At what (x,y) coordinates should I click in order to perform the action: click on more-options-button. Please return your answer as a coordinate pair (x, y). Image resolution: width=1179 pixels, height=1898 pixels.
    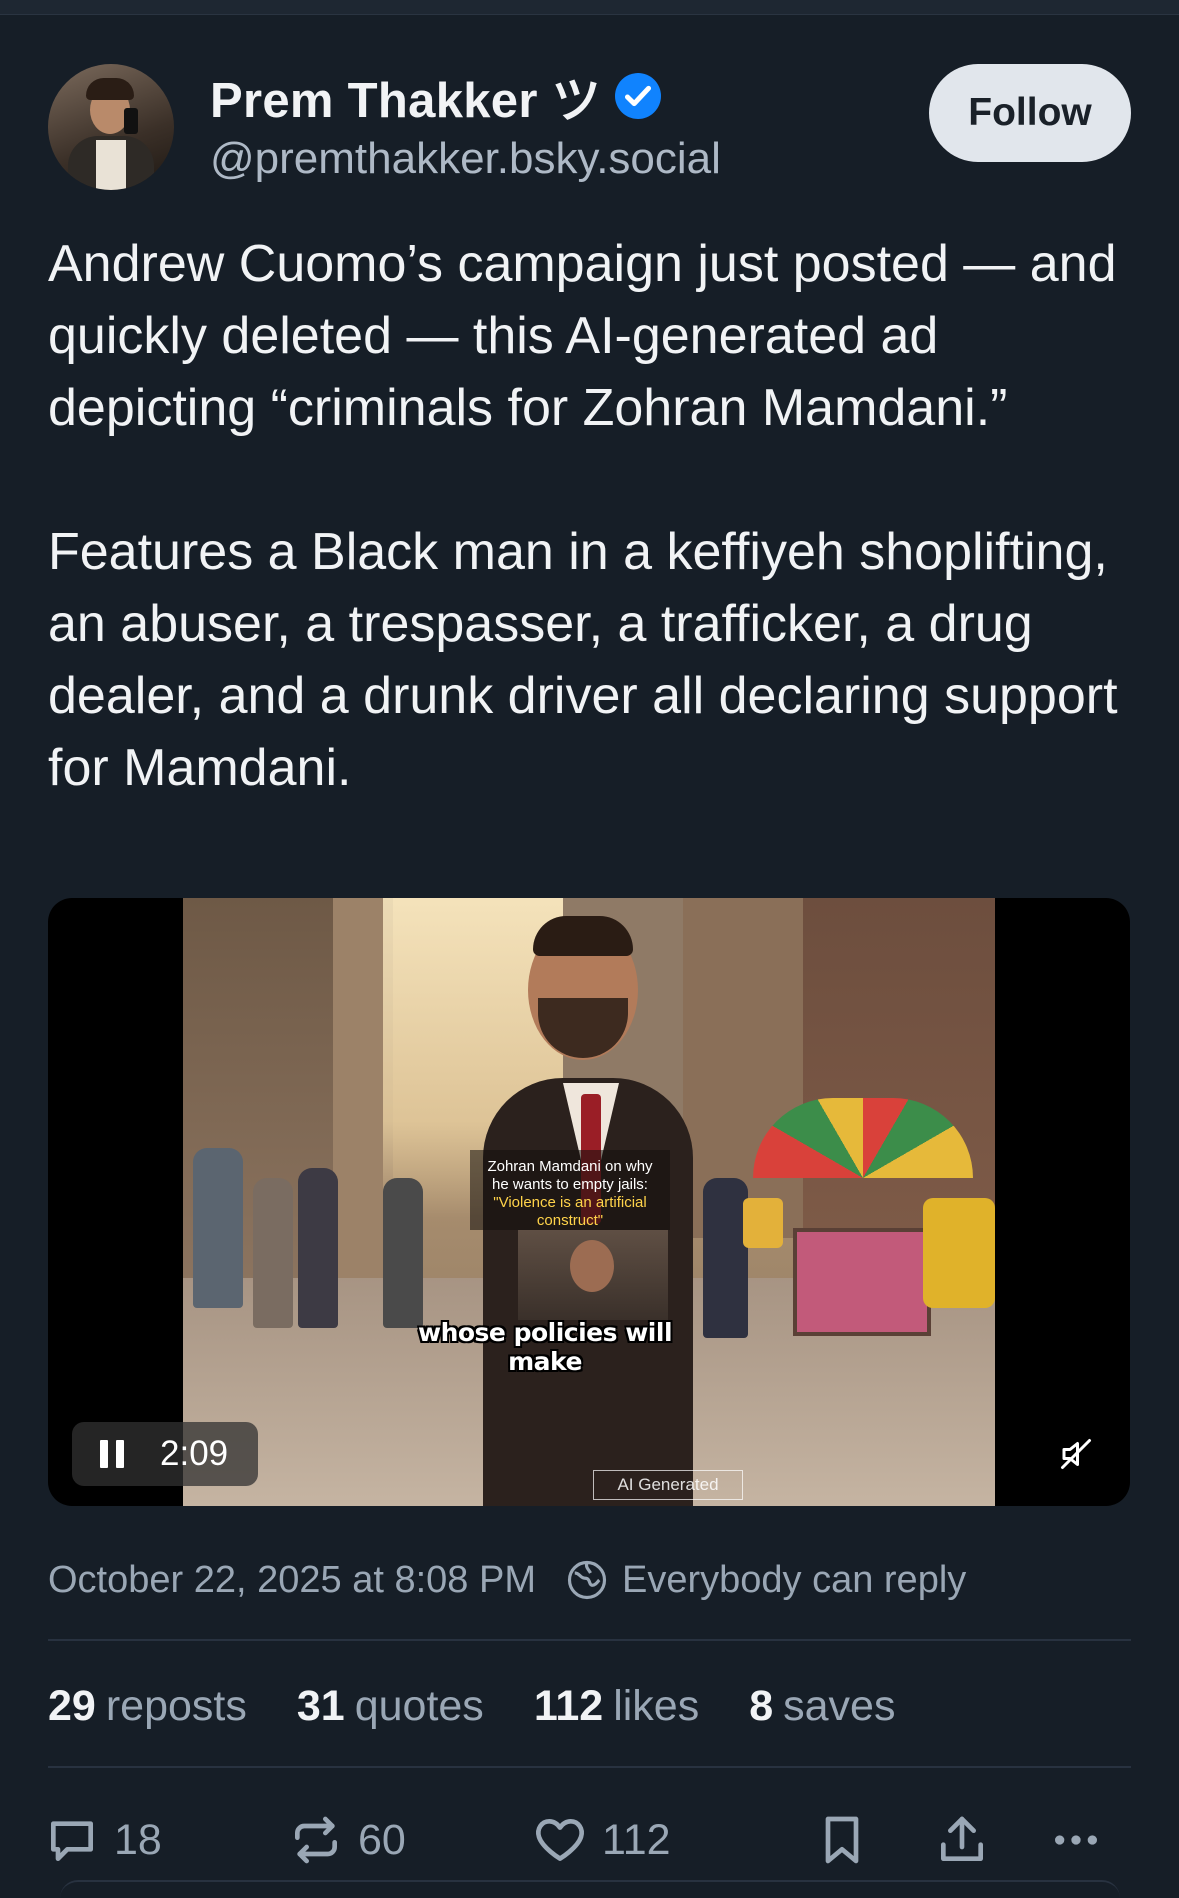
    Looking at the image, I should click on (1076, 1840).